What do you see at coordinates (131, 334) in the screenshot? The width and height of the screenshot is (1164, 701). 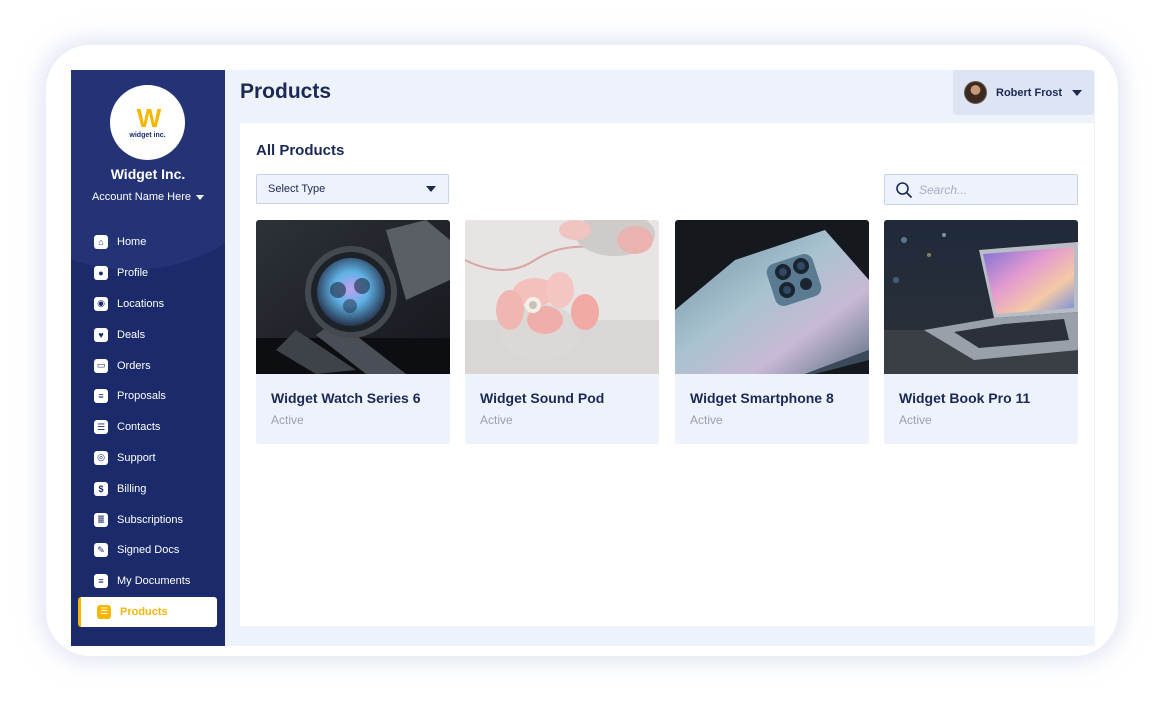 I see `sidebar-item-label: Deals` at bounding box center [131, 334].